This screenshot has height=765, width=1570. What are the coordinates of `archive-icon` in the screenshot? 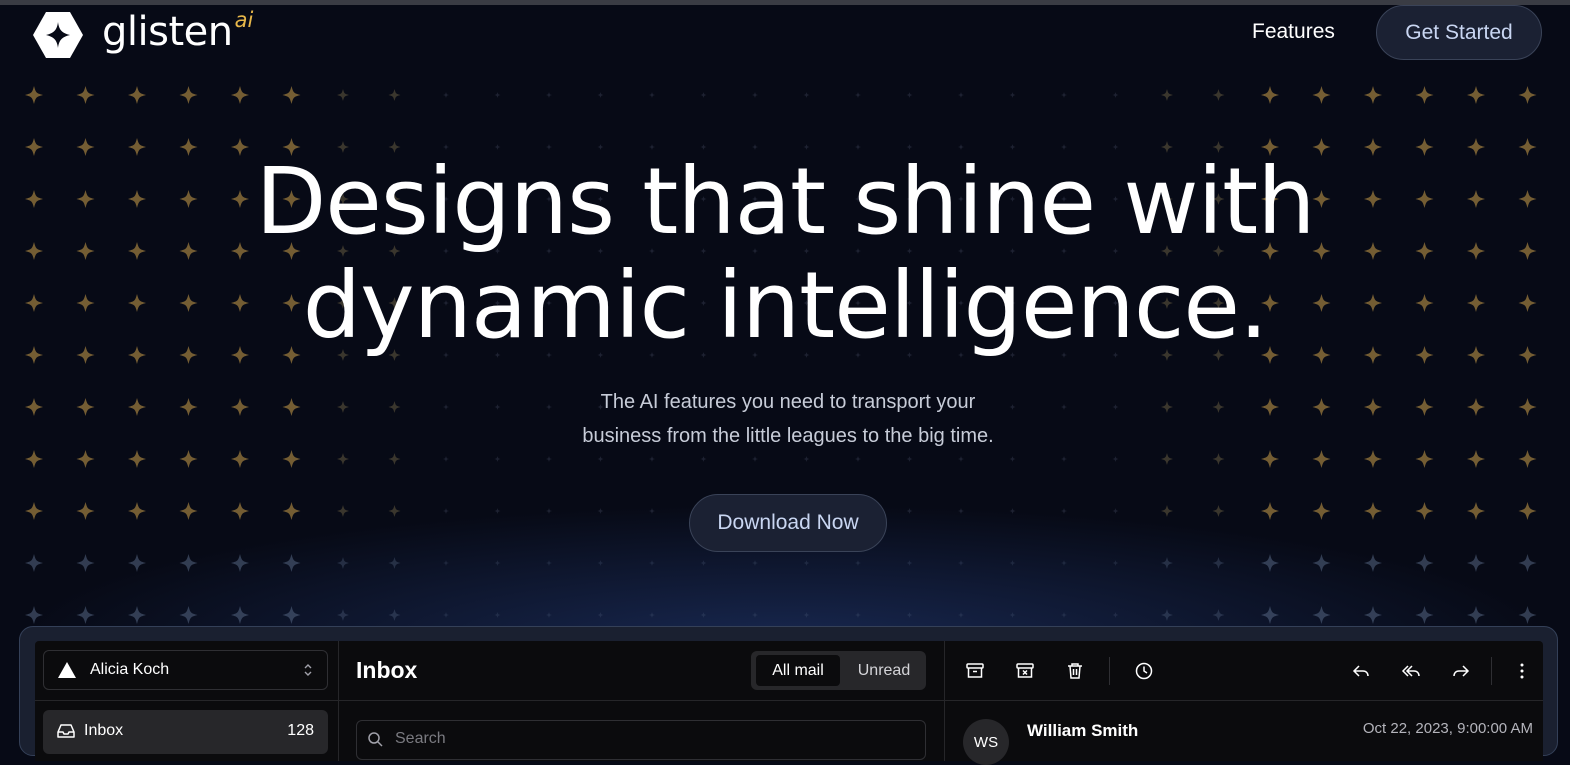 It's located at (975, 671).